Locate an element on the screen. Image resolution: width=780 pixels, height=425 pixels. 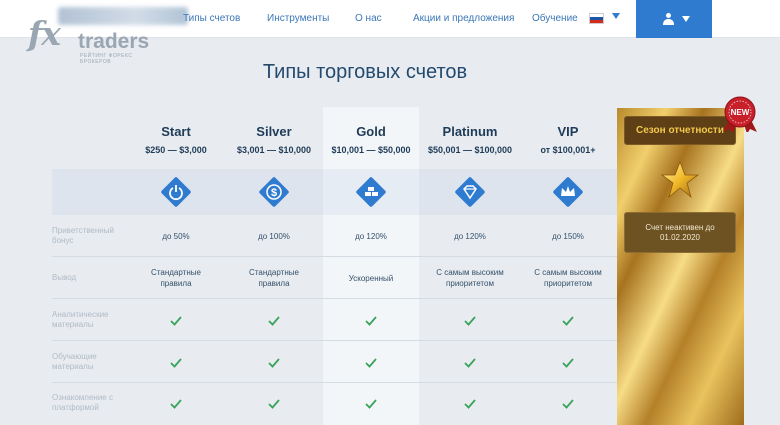
inactive-date-text: 01.02.2020 is located at coordinates (680, 237).